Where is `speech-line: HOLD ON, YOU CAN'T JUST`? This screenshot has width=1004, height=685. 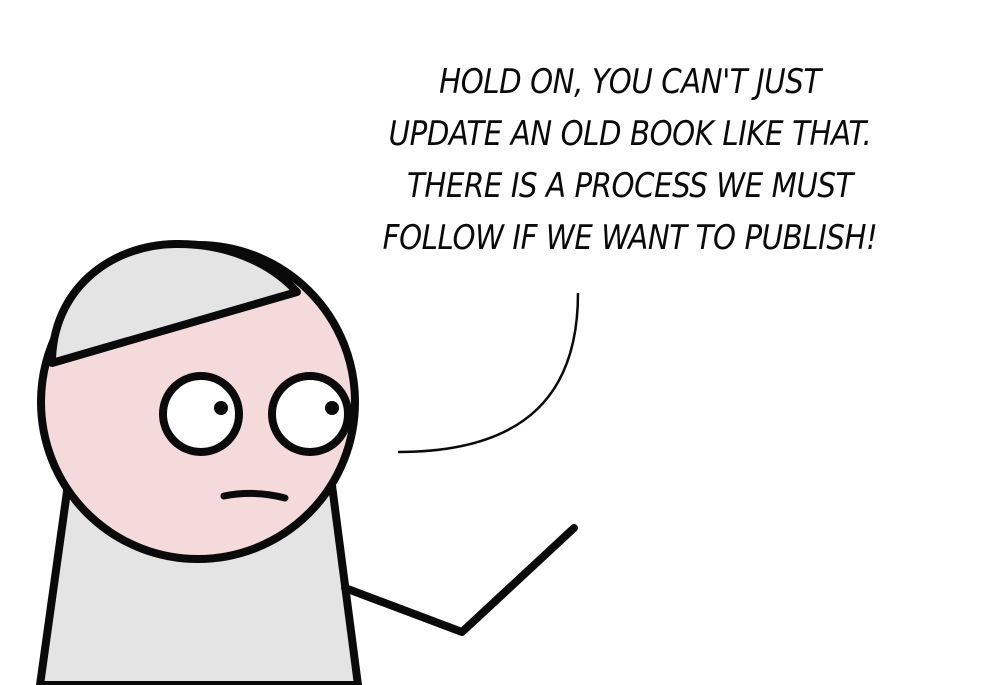
speech-line: HOLD ON, YOU CAN'T JUST is located at coordinates (630, 82).